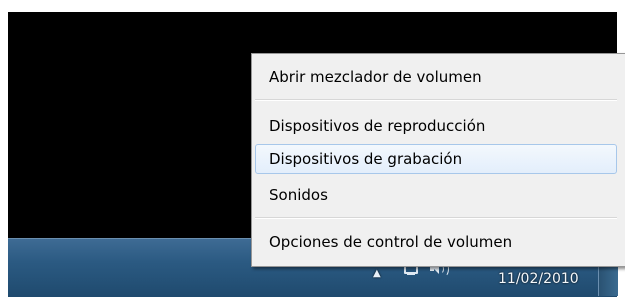 The width and height of the screenshot is (625, 297). What do you see at coordinates (436, 195) in the screenshot?
I see `menu-item-sounds: Sonidos` at bounding box center [436, 195].